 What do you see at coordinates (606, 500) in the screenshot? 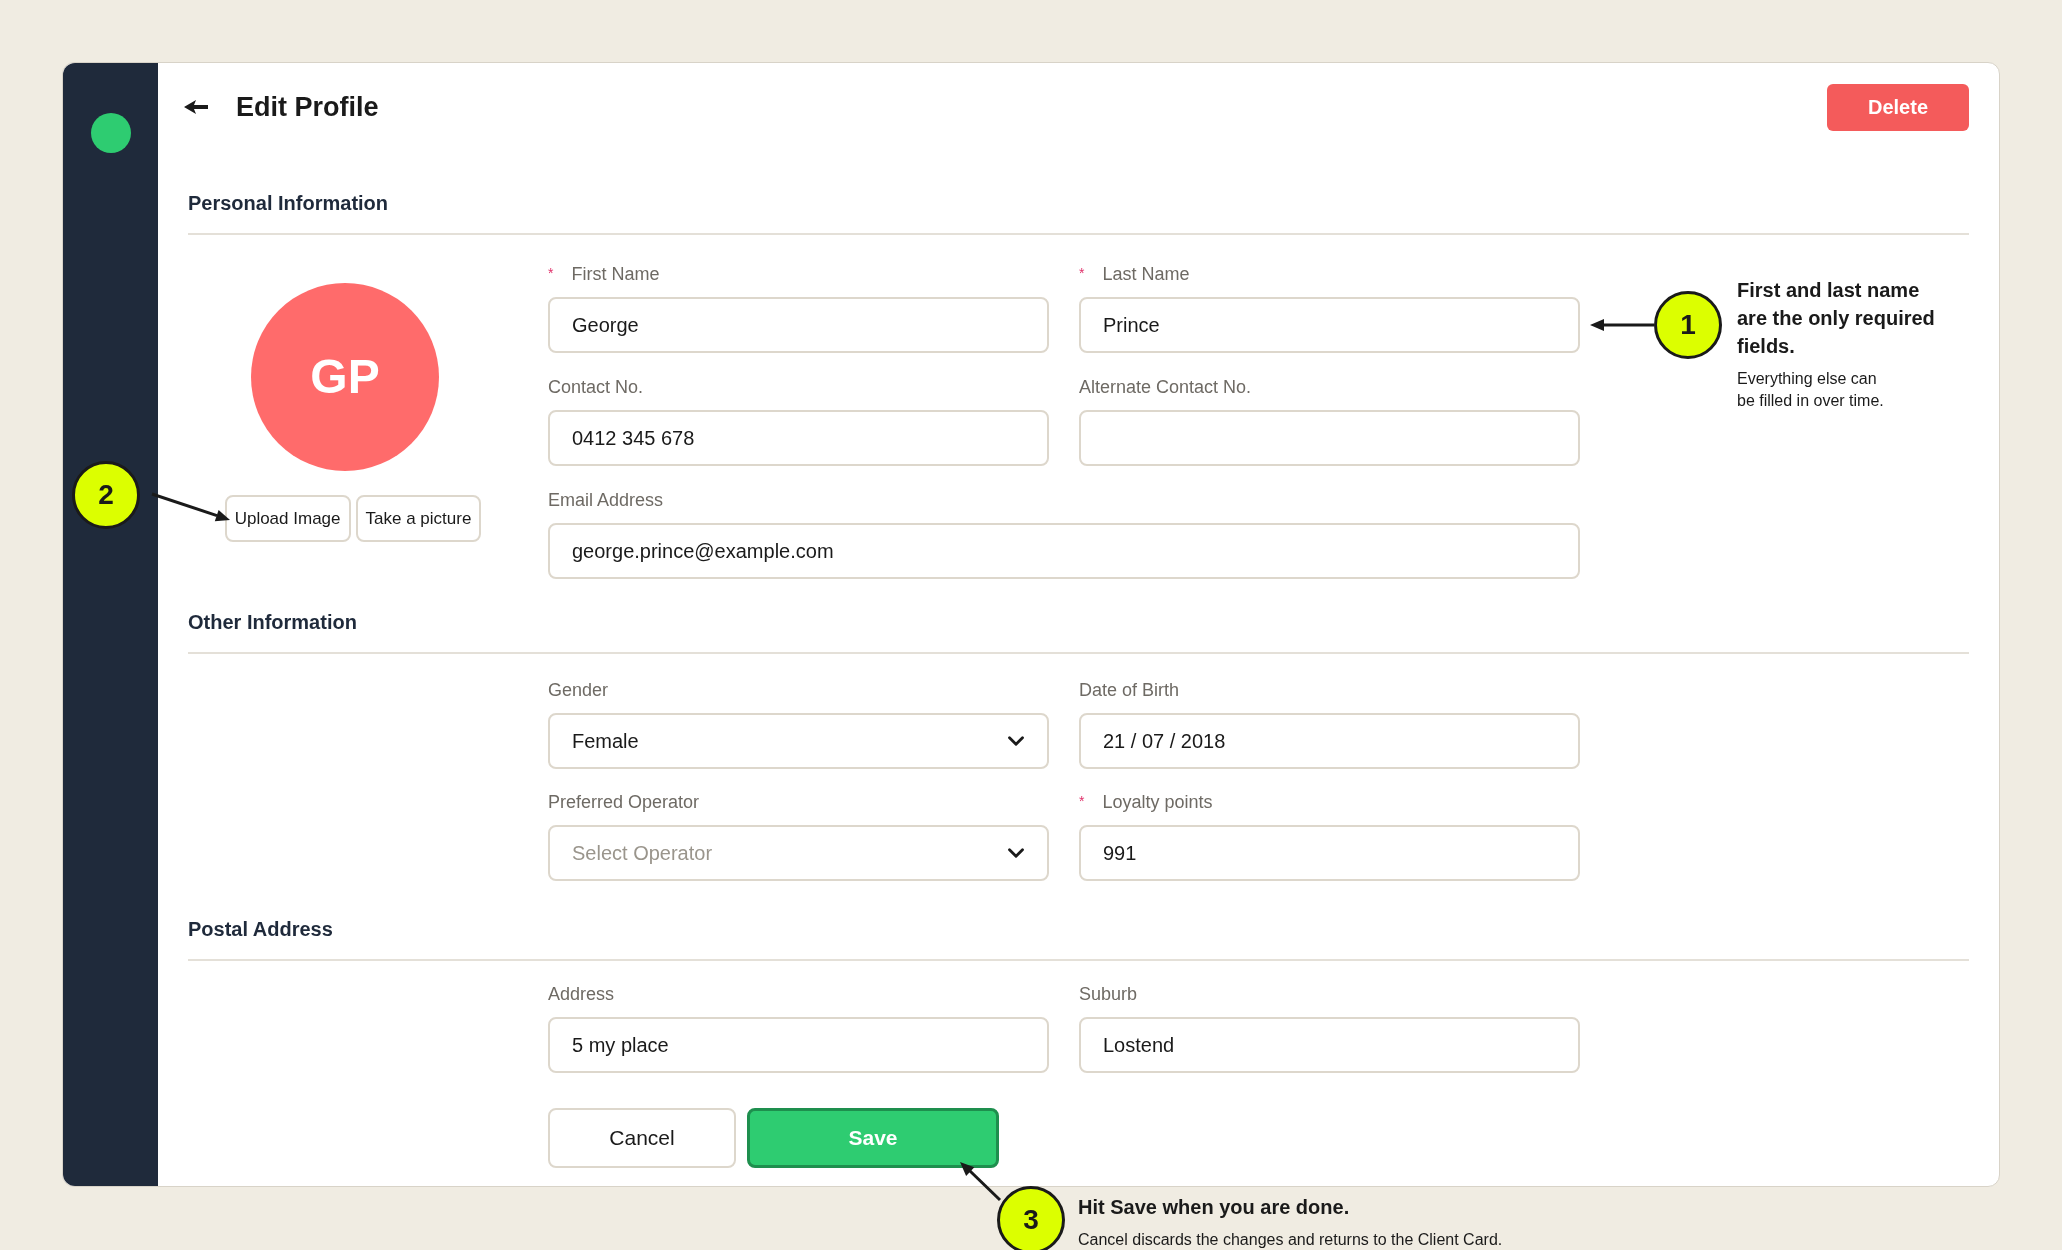
I see `field-label: Email Address` at bounding box center [606, 500].